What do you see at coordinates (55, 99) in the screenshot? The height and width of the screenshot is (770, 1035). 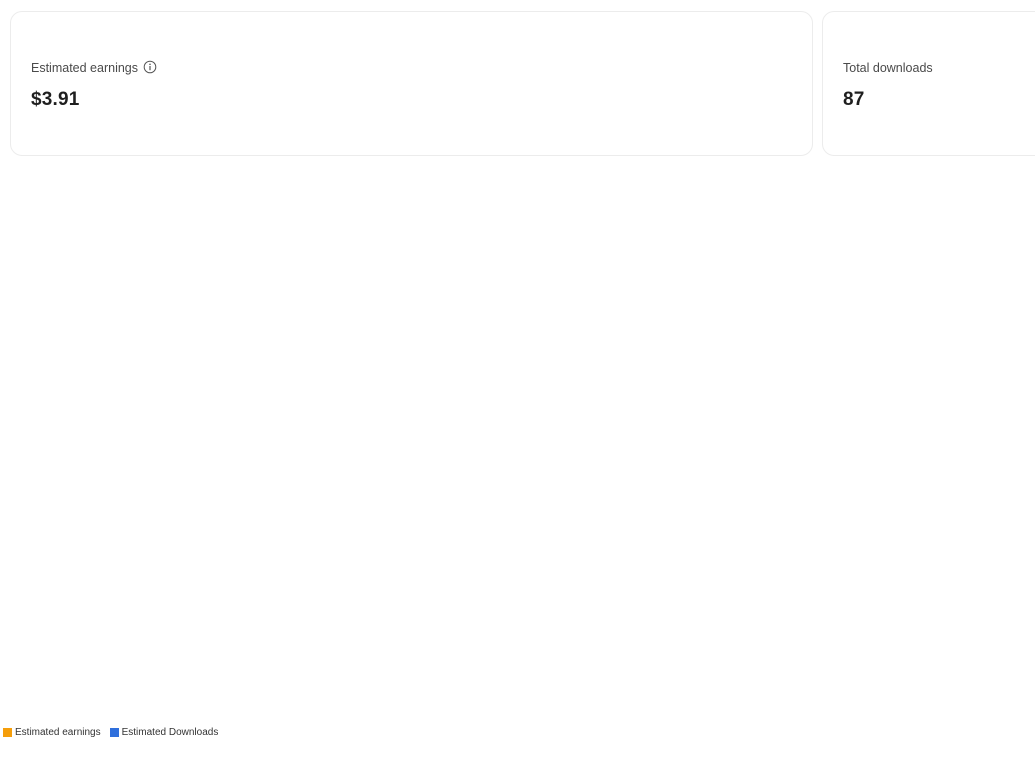 I see `earnings-value: $3.91` at bounding box center [55, 99].